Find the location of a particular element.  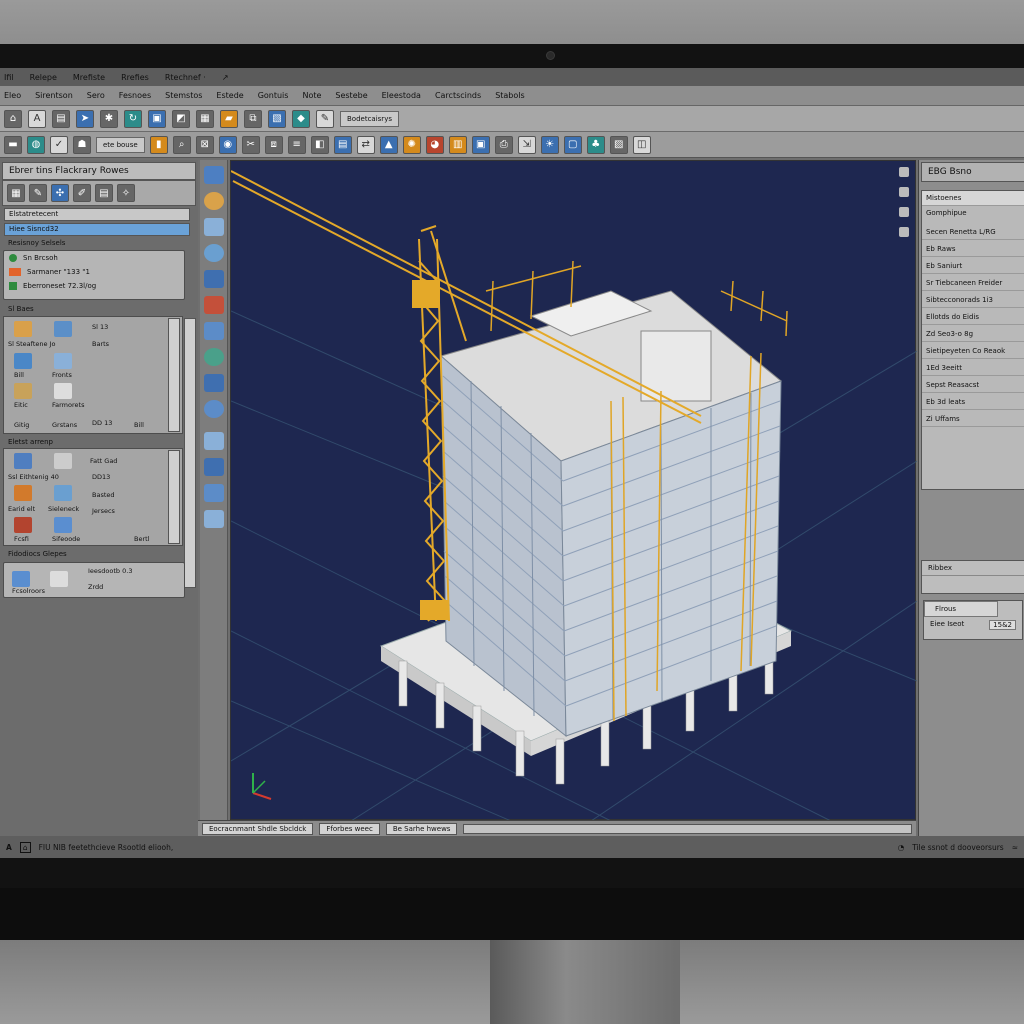

ribbon-tab: Stemstos is located at coordinates (183, 95).